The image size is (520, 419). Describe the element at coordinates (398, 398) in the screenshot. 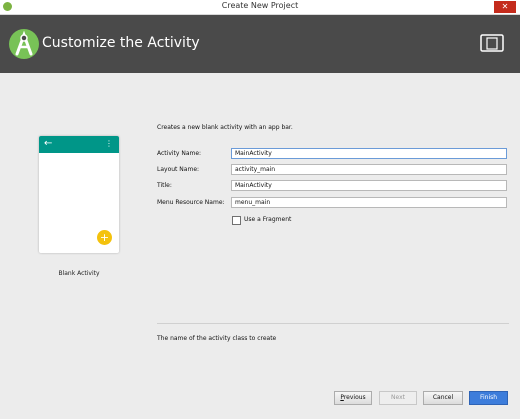

I see `next-button: Next` at that location.